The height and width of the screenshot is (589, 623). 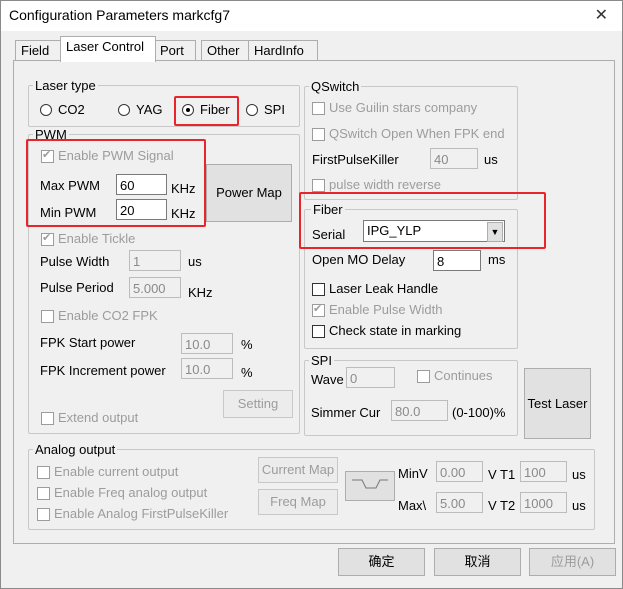 I want to click on fpk-unit: us, so click(x=491, y=159).